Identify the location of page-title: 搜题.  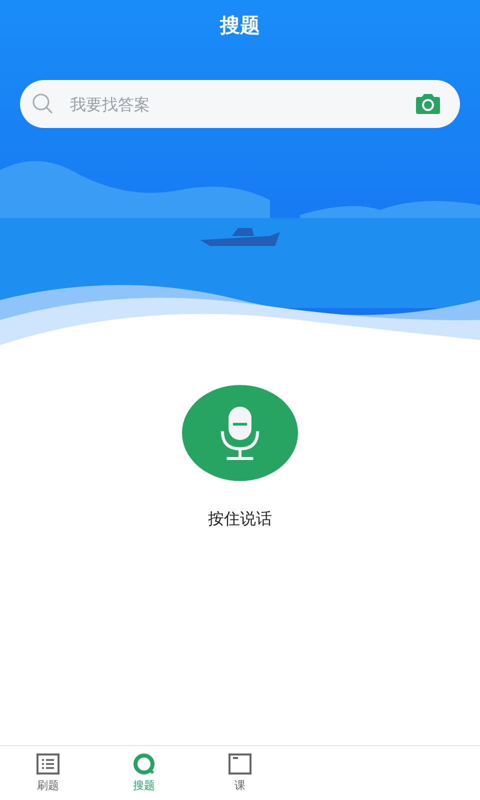
(240, 25).